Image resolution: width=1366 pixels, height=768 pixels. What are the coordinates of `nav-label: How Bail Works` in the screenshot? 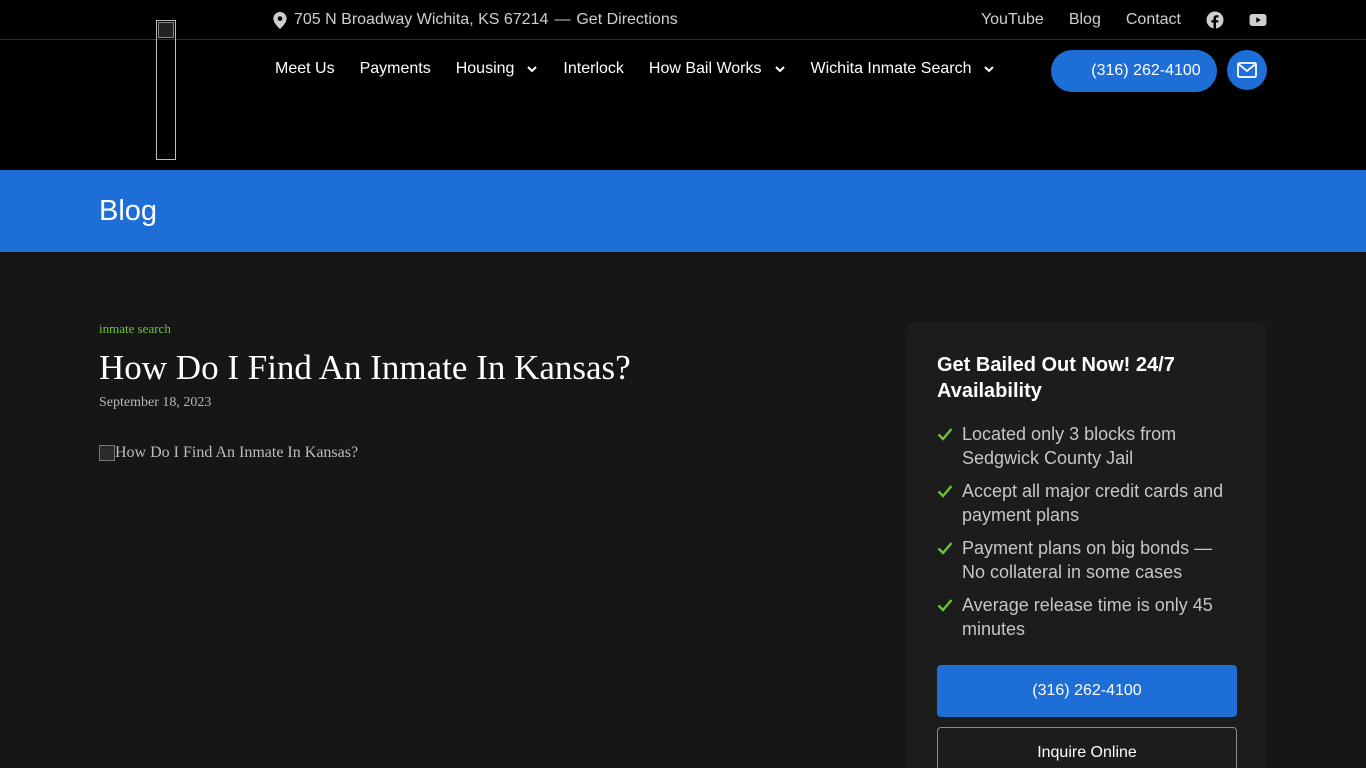 It's located at (705, 68).